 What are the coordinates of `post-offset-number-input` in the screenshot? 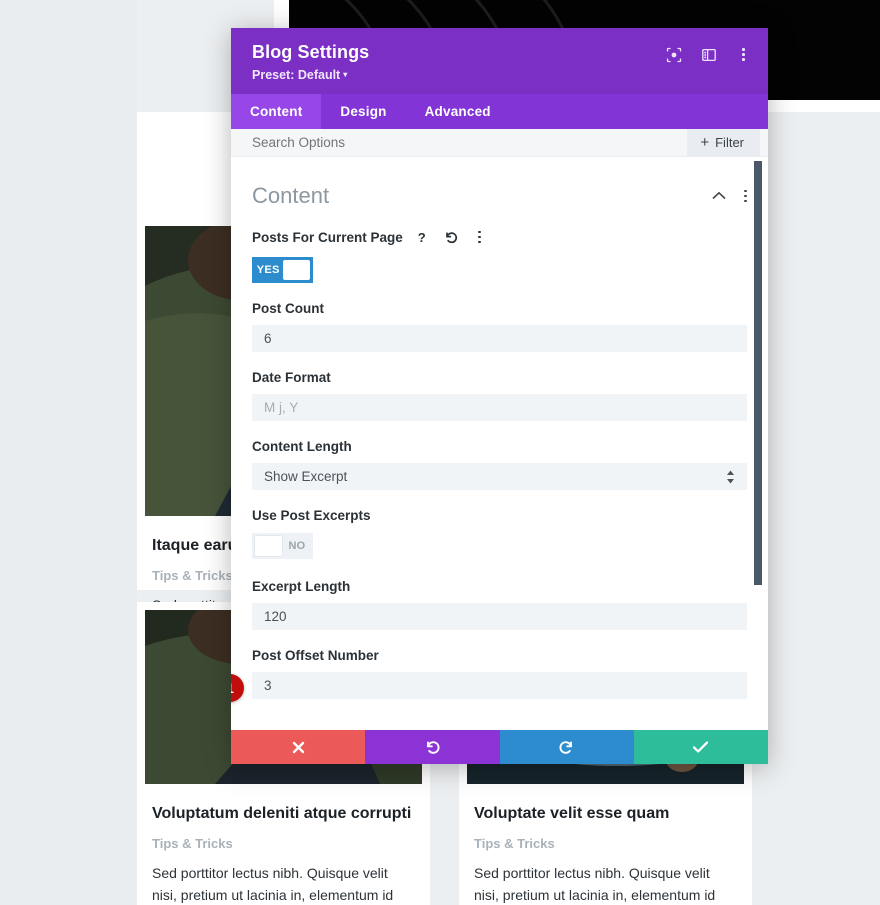 It's located at (499, 685).